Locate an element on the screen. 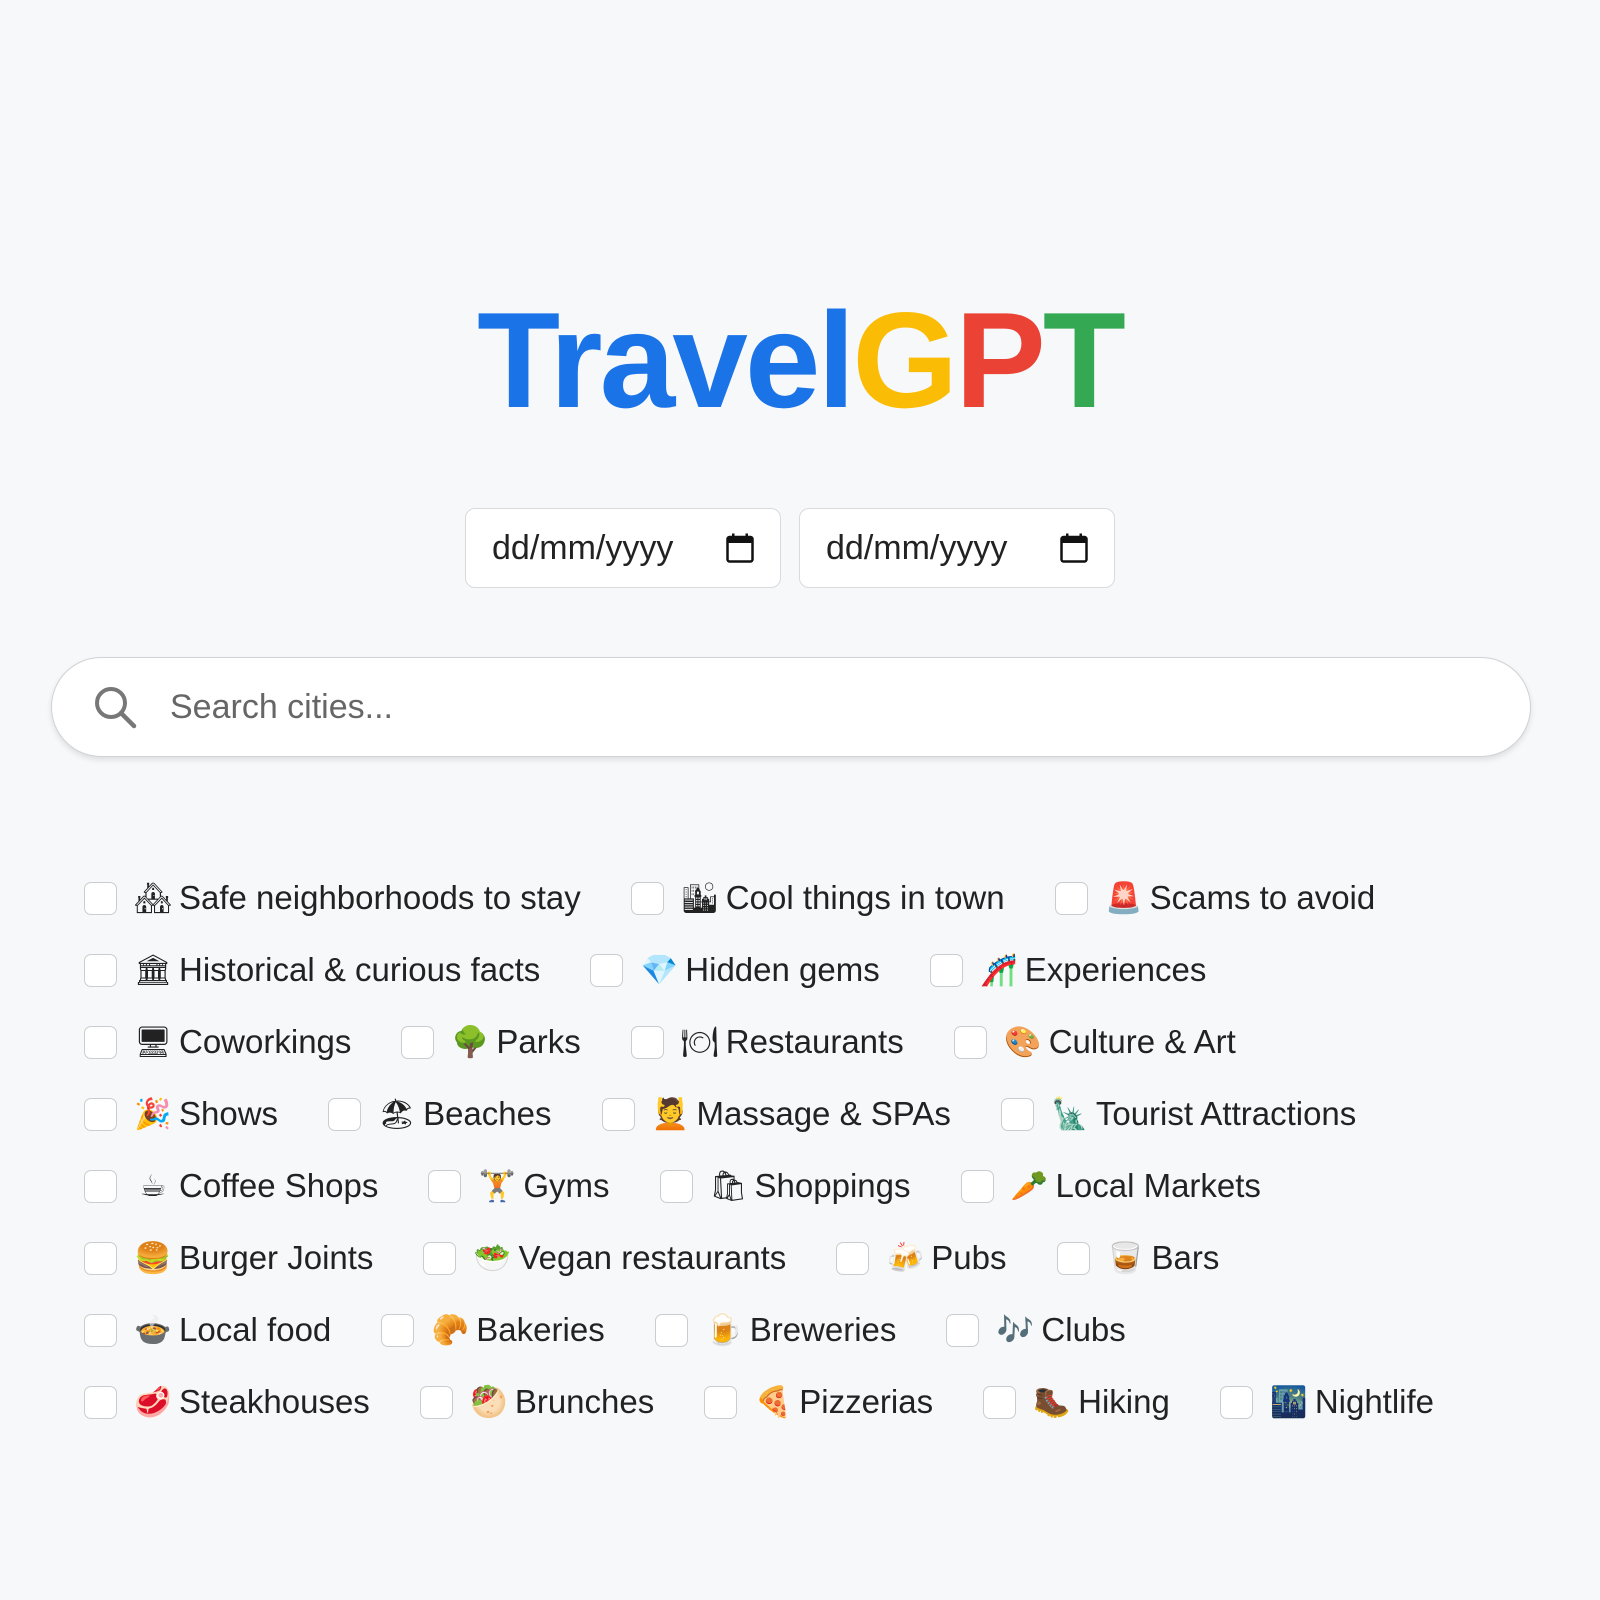 The width and height of the screenshot is (1600, 1600). category-option: 🍻 Pubs is located at coordinates (921, 1258).